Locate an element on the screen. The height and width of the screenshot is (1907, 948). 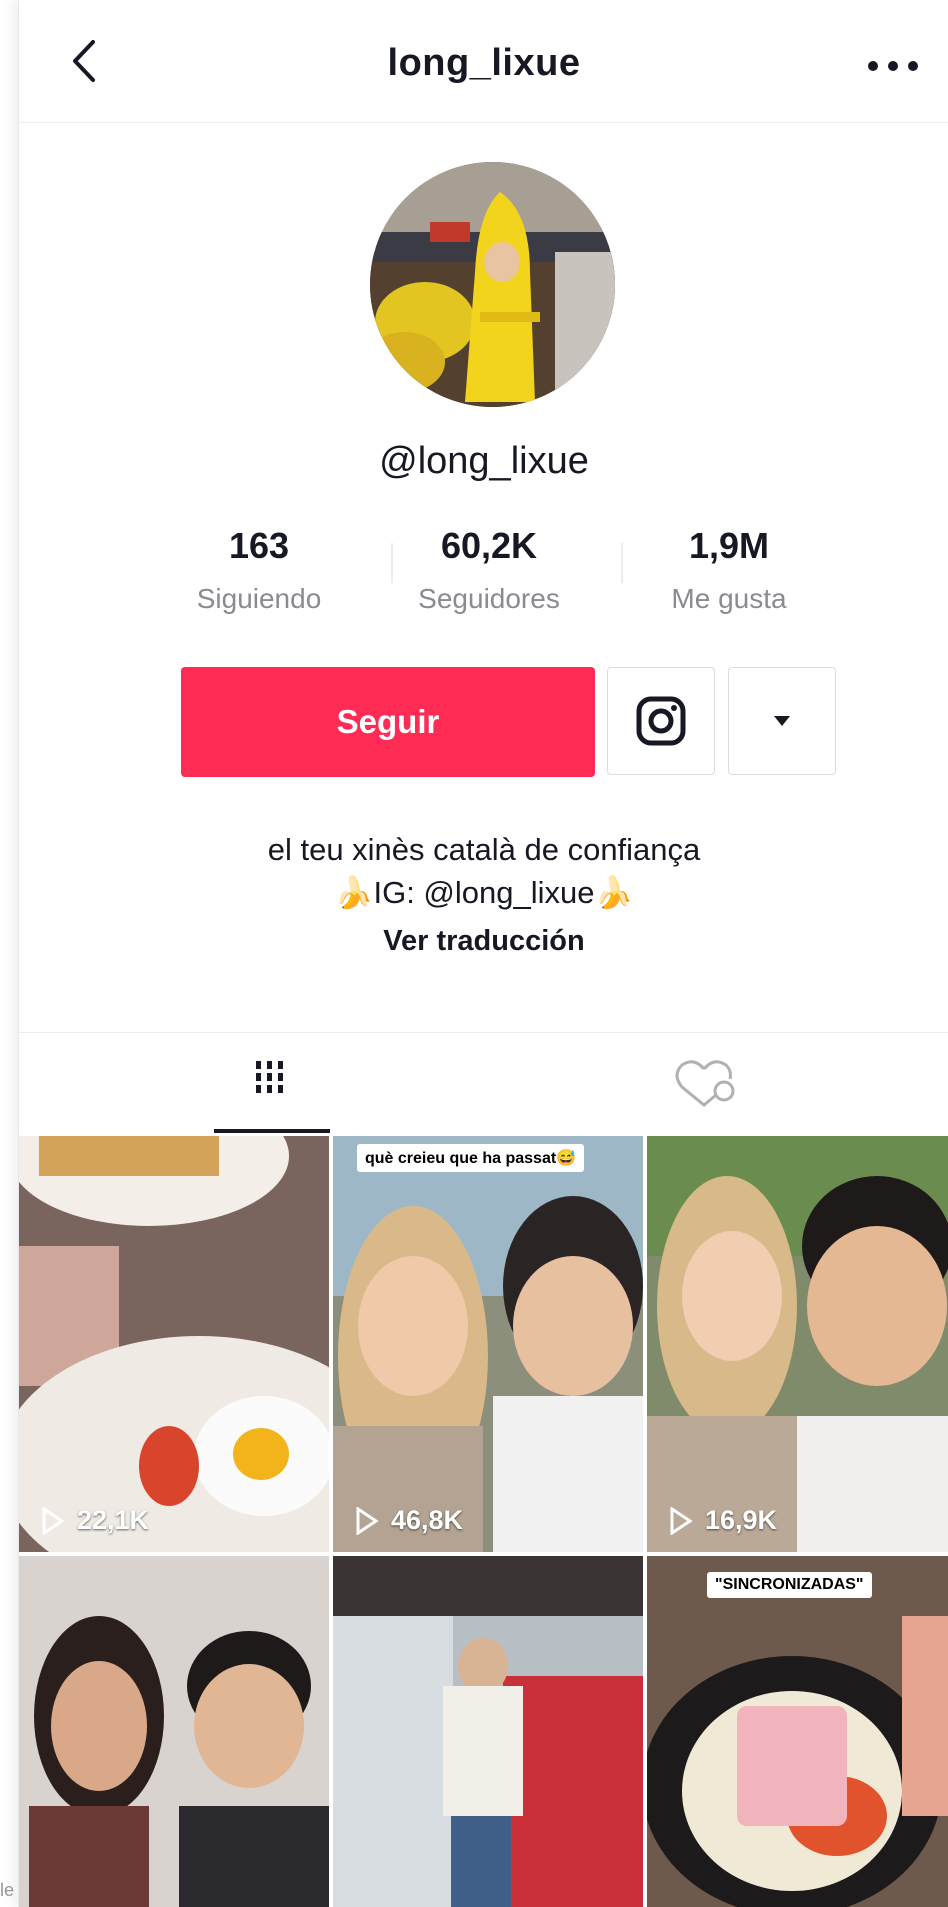
stat-value: 60,2K is located at coordinates (489, 545).